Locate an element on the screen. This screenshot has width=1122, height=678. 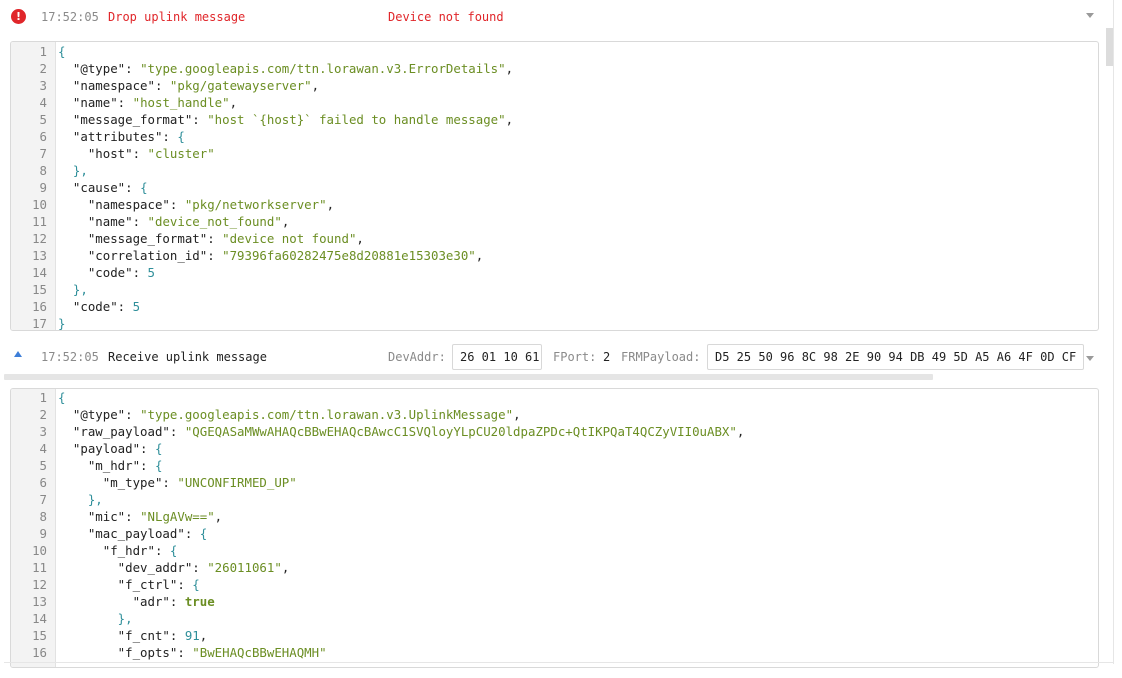
code-line: 6 "m_type": "UNCONFIRMED_UP" is located at coordinates (554, 482).